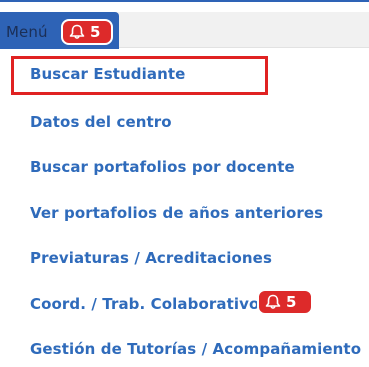 This screenshot has width=369, height=367. I want to click on menu-label: Menú, so click(27, 32).